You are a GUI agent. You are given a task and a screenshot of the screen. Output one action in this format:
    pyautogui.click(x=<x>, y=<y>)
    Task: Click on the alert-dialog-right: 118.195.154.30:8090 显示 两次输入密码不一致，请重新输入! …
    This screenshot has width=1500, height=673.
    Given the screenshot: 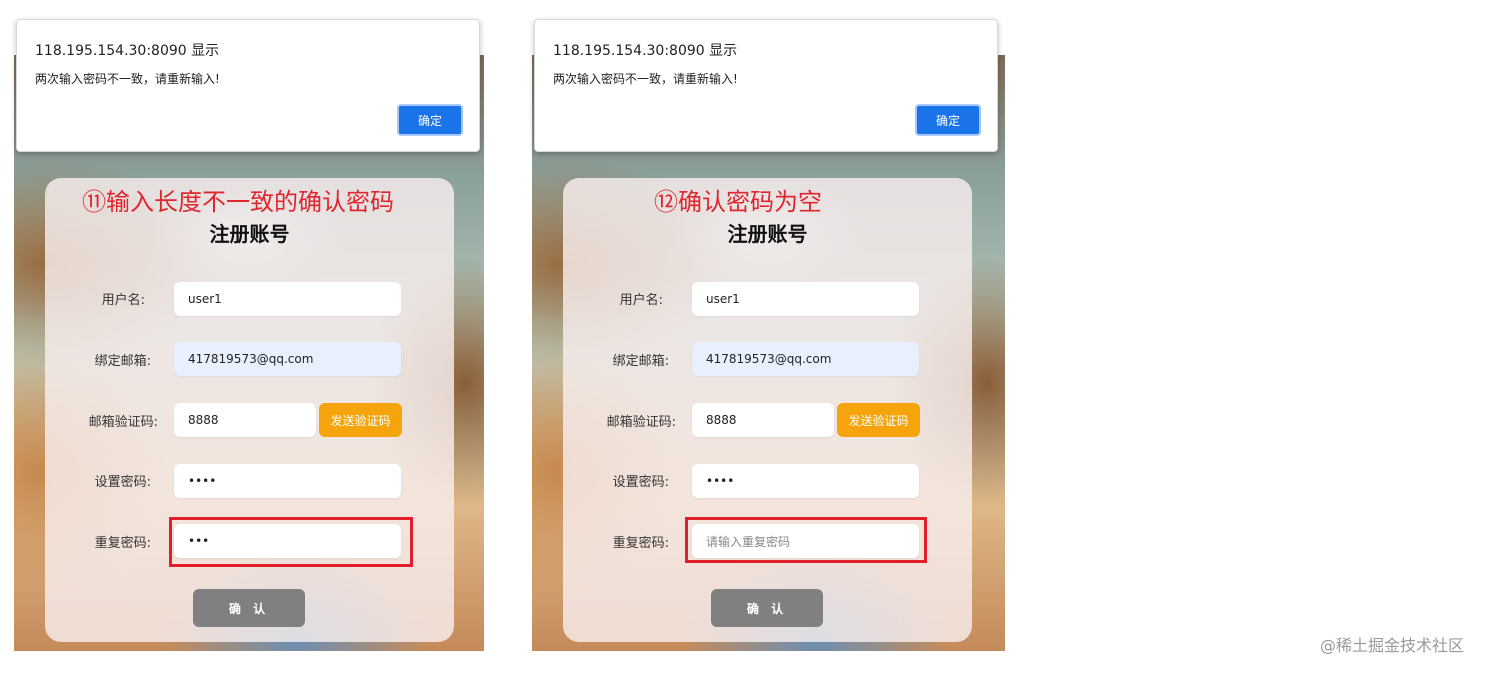 What is the action you would take?
    pyautogui.click(x=766, y=85)
    